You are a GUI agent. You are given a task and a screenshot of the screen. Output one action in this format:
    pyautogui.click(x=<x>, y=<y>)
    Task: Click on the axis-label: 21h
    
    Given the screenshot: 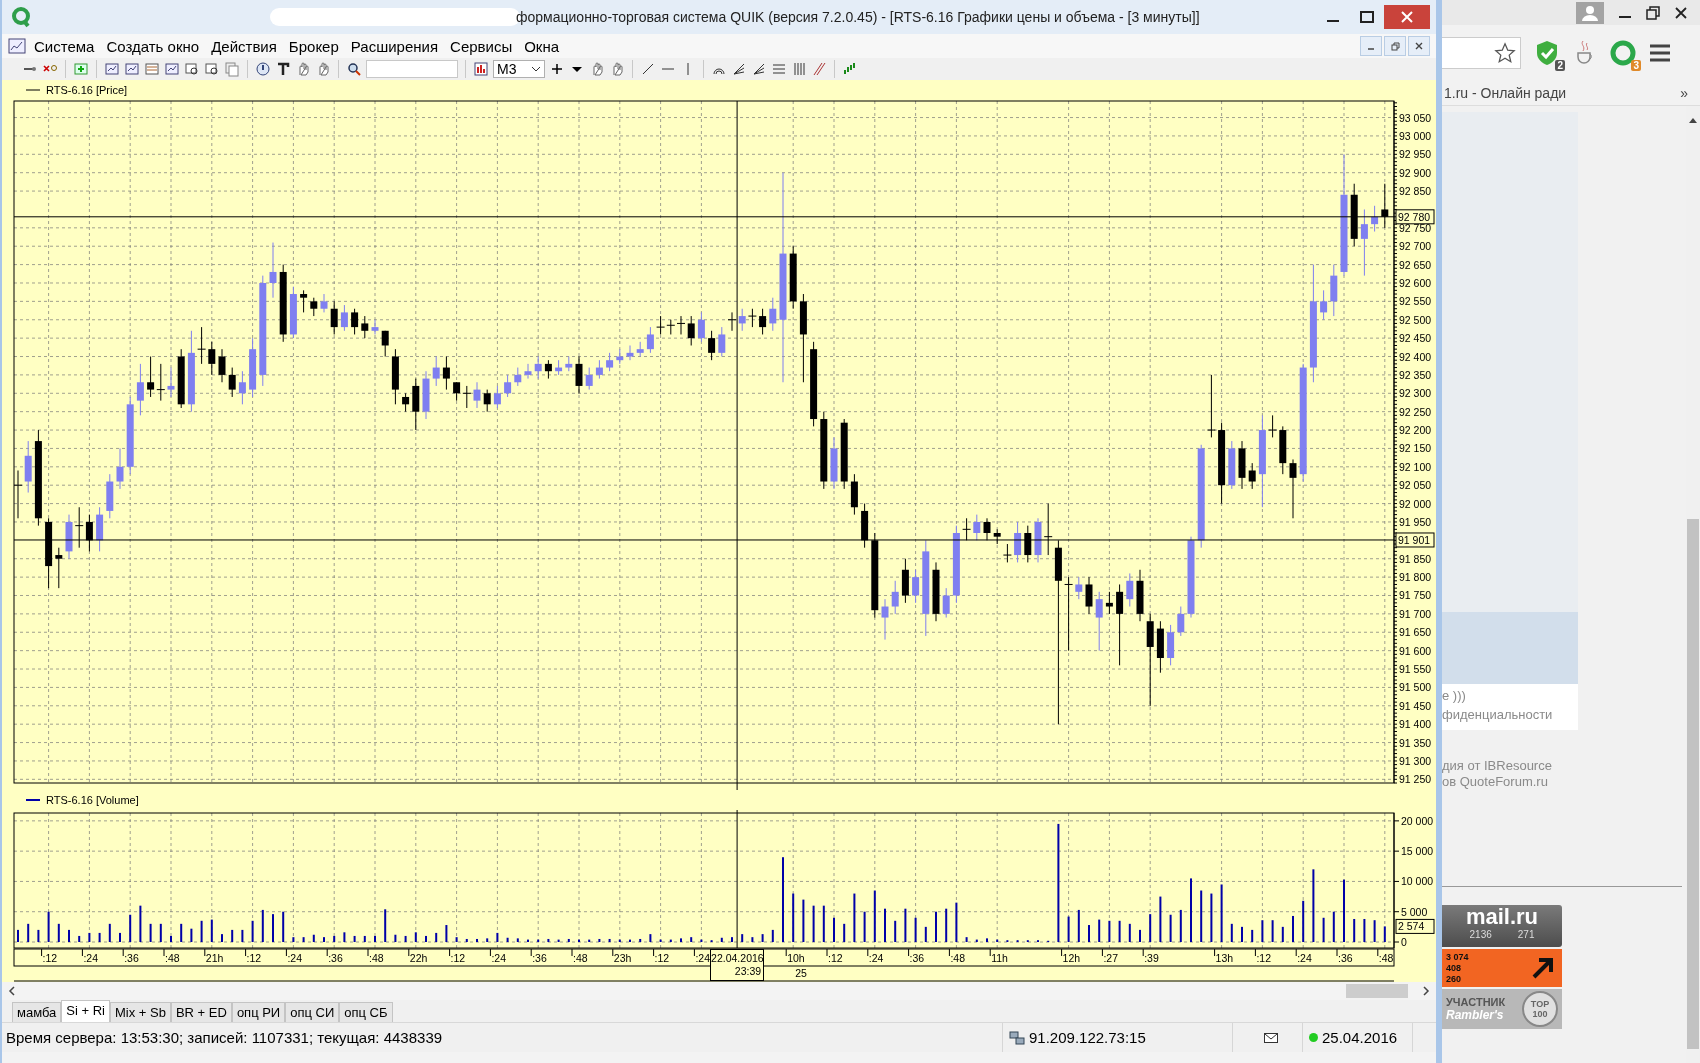 What is the action you would take?
    pyautogui.click(x=214, y=958)
    